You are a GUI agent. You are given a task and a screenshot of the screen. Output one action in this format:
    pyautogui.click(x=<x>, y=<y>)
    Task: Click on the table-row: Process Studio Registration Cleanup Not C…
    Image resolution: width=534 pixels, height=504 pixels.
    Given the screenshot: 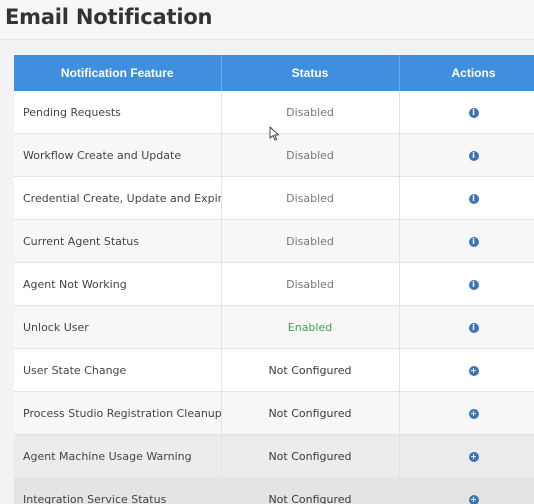 What is the action you would take?
    pyautogui.click(x=274, y=413)
    